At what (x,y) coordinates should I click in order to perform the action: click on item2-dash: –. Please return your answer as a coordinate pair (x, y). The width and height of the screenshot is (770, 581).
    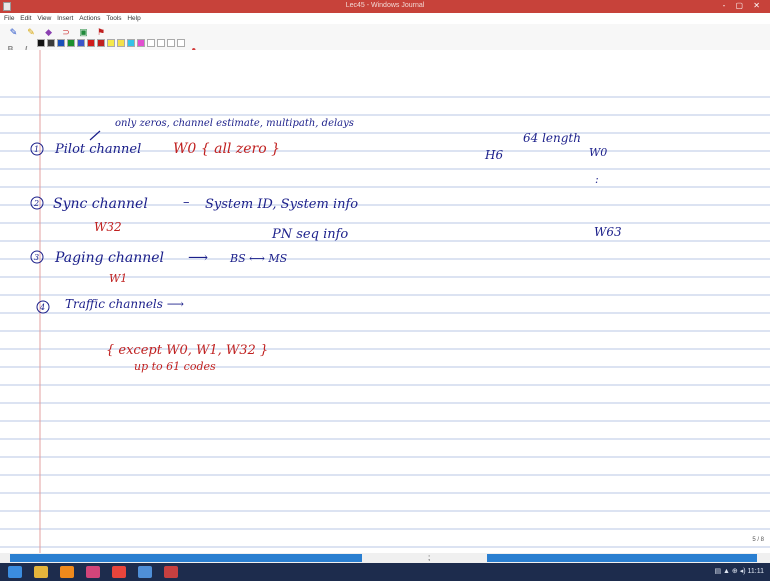
    Looking at the image, I should click on (186, 202).